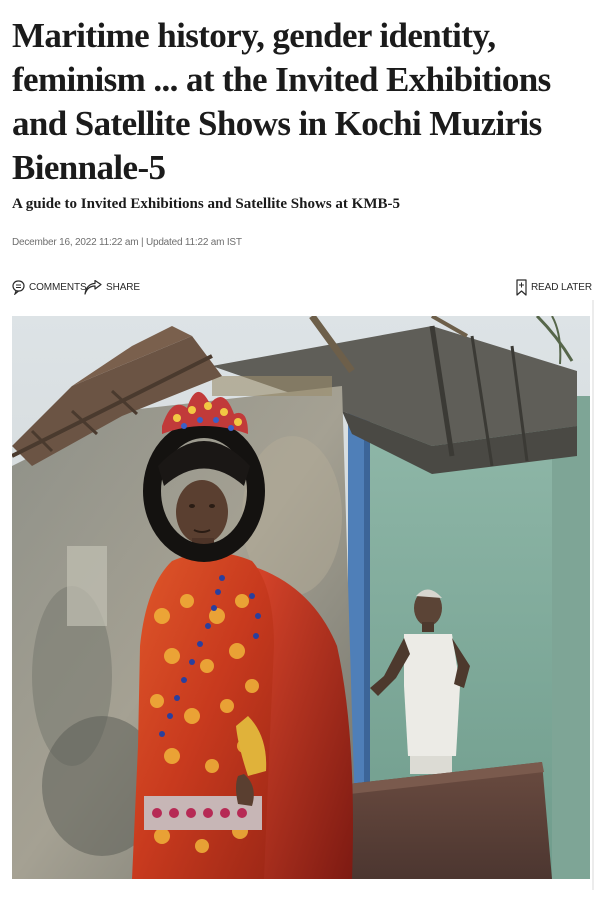  What do you see at coordinates (58, 287) in the screenshot?
I see `comments-label: COMMENTS` at bounding box center [58, 287].